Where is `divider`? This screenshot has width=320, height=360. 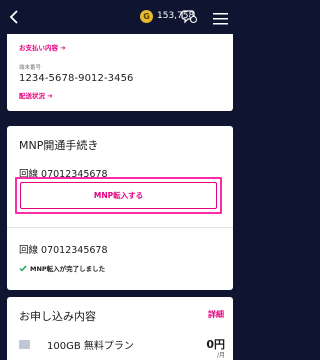 divider is located at coordinates (120, 227).